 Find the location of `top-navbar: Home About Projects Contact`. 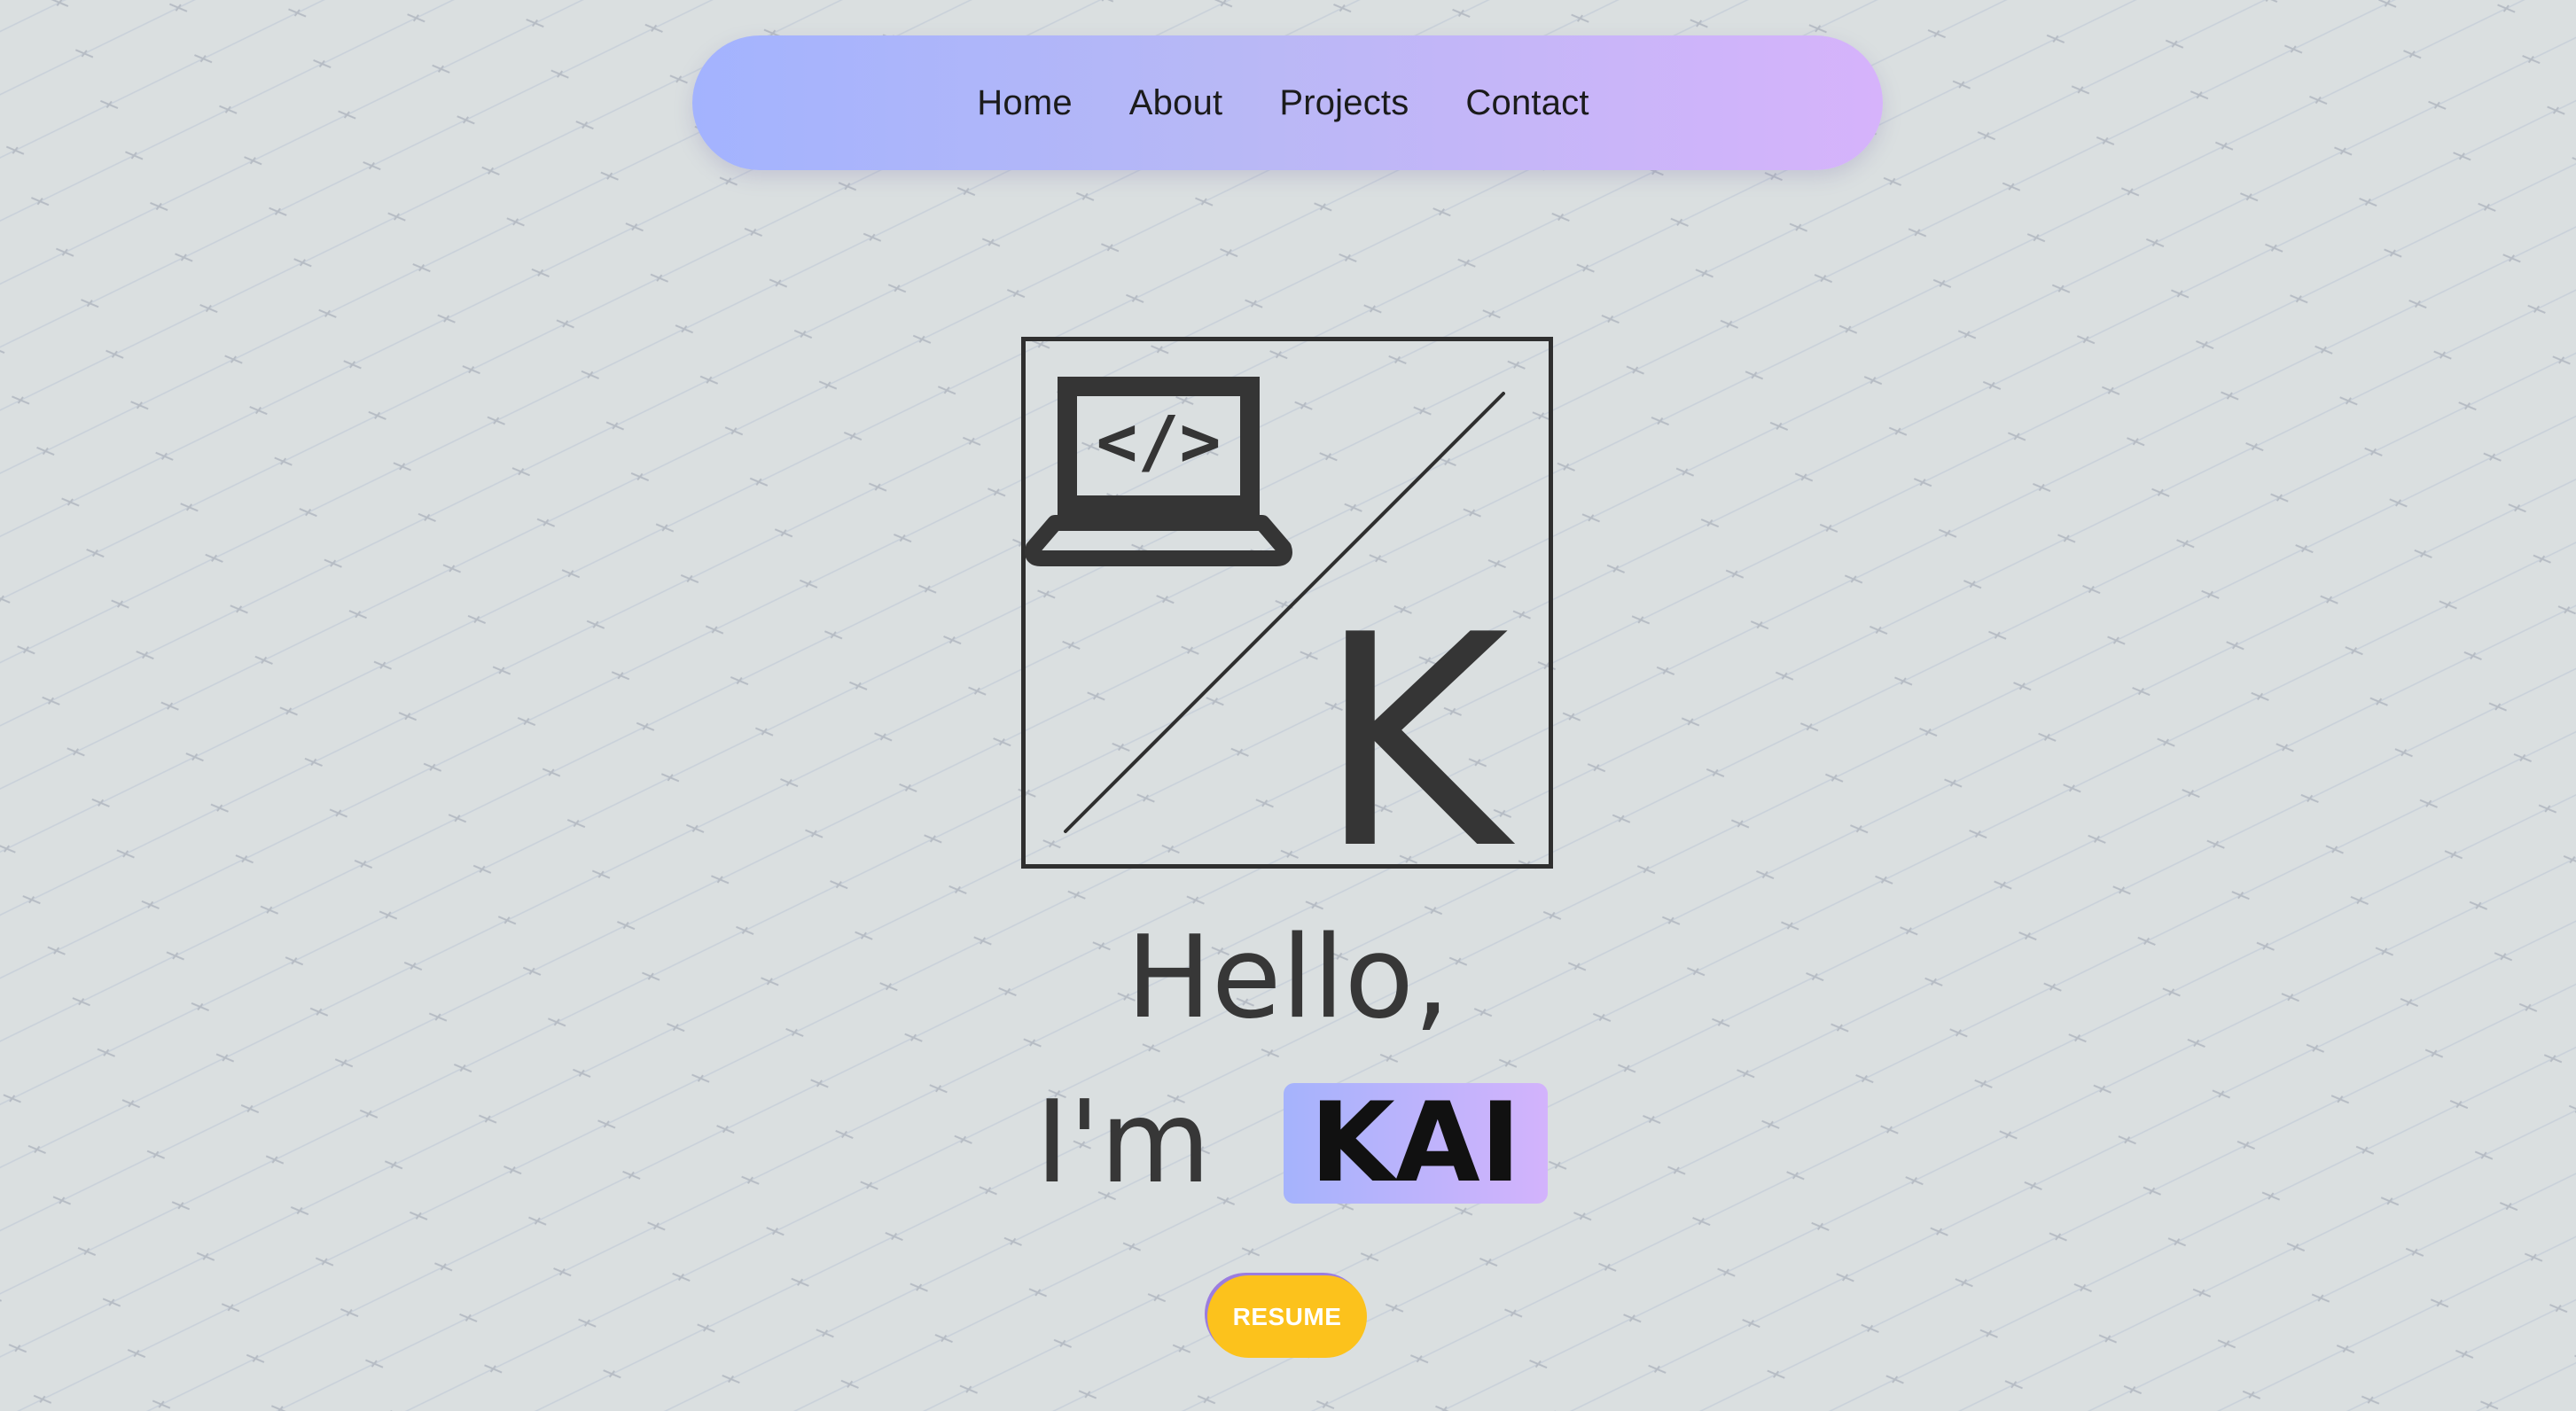

top-navbar: Home About Projects Contact is located at coordinates (1287, 102).